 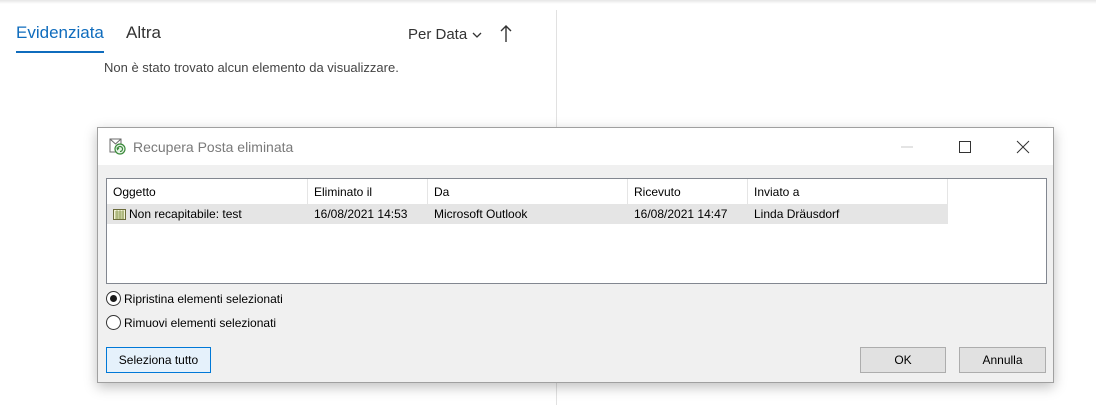 What do you see at coordinates (113, 322) in the screenshot?
I see `radio-indicator` at bounding box center [113, 322].